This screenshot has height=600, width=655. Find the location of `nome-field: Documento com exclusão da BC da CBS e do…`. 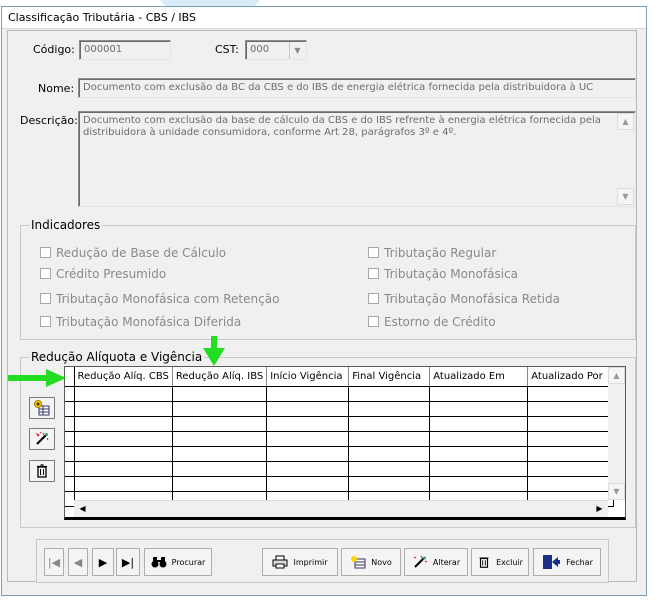

nome-field: Documento com exclusão da BC da CBS e do… is located at coordinates (357, 88).